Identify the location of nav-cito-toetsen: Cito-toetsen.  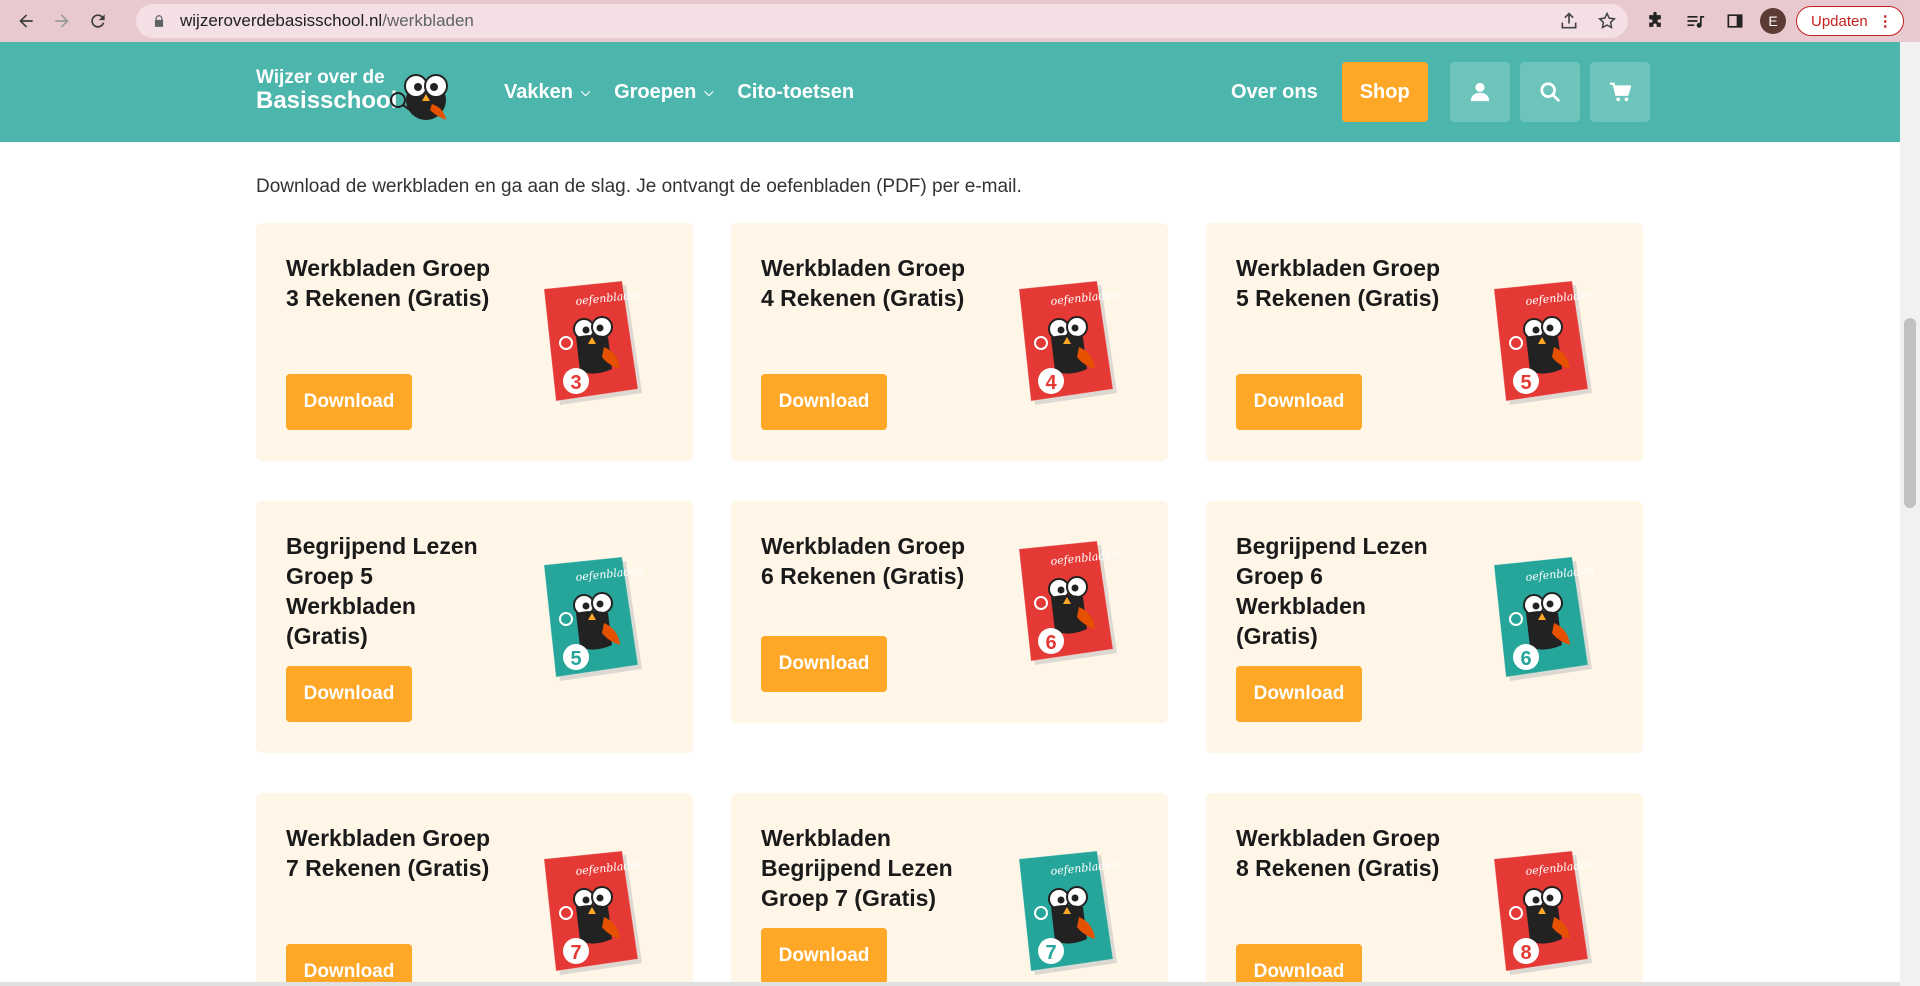
(795, 92).